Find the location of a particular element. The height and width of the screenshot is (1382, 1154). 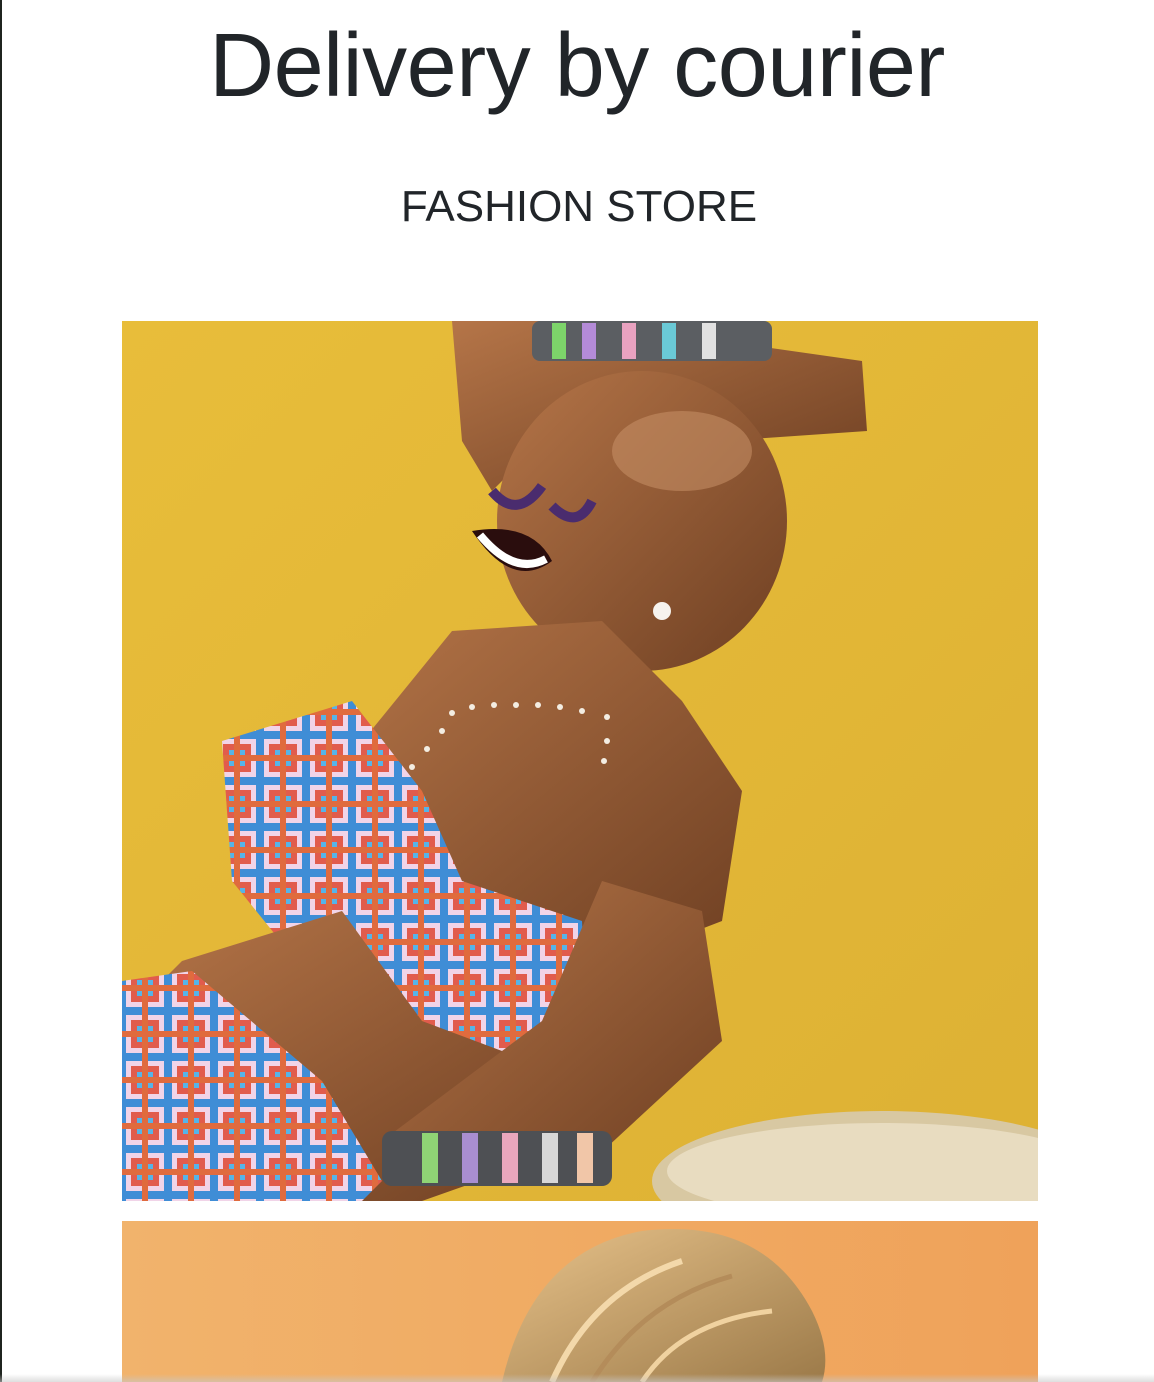

page-title: Delivery by courier is located at coordinates (577, 66).